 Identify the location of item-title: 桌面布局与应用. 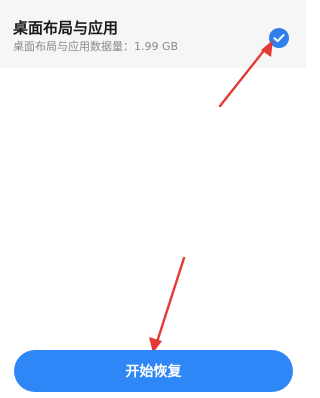
(66, 28).